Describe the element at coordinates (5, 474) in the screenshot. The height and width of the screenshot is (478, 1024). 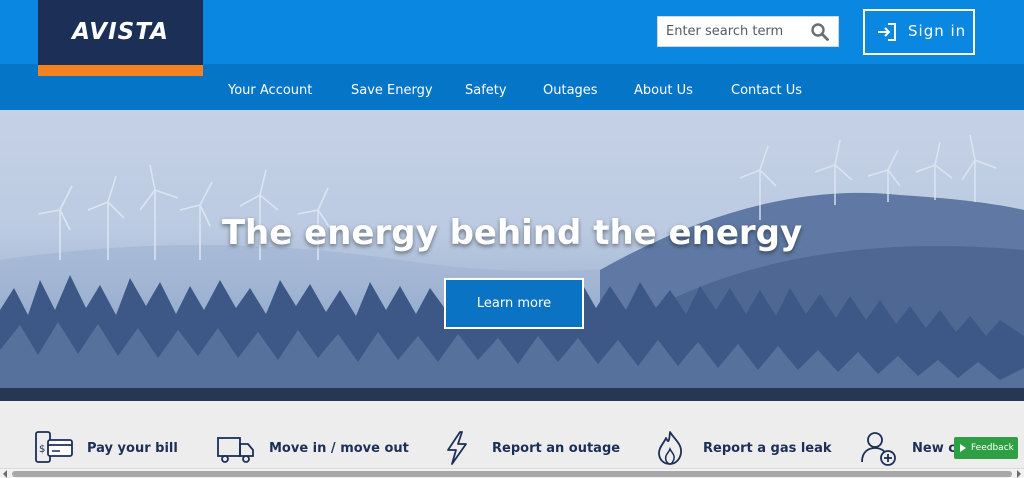
I see `scroll-left-arrow-icon` at that location.